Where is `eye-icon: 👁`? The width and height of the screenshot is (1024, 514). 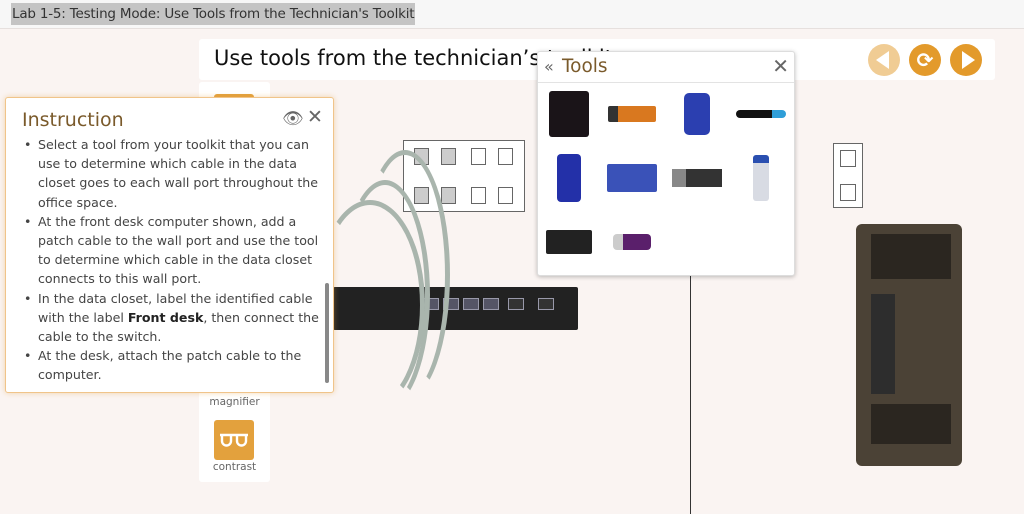
eye-icon: 👁 is located at coordinates (293, 119).